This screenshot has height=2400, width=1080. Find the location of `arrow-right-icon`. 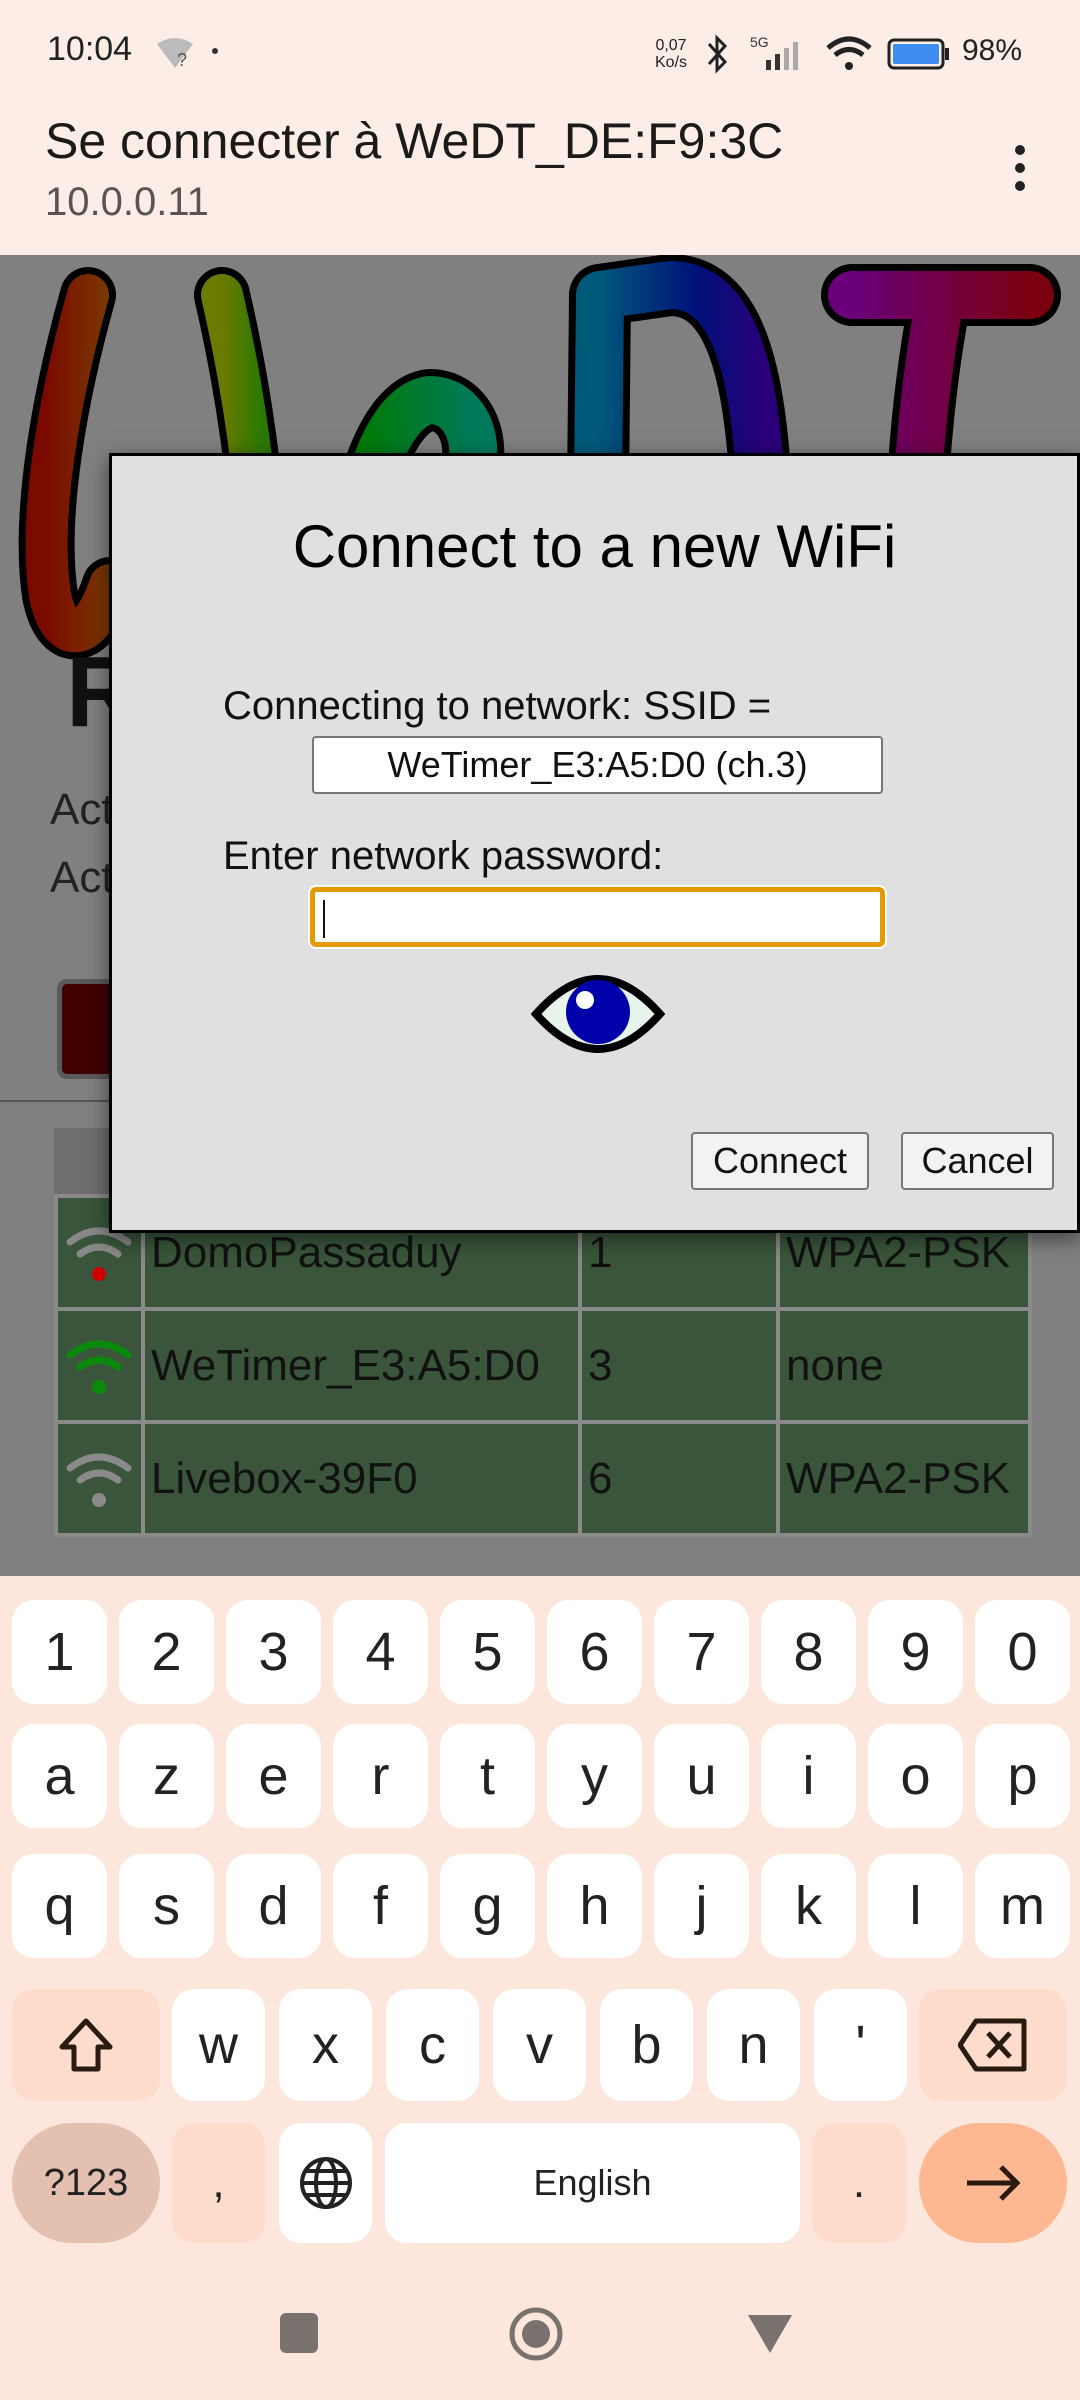

arrow-right-icon is located at coordinates (994, 2183).